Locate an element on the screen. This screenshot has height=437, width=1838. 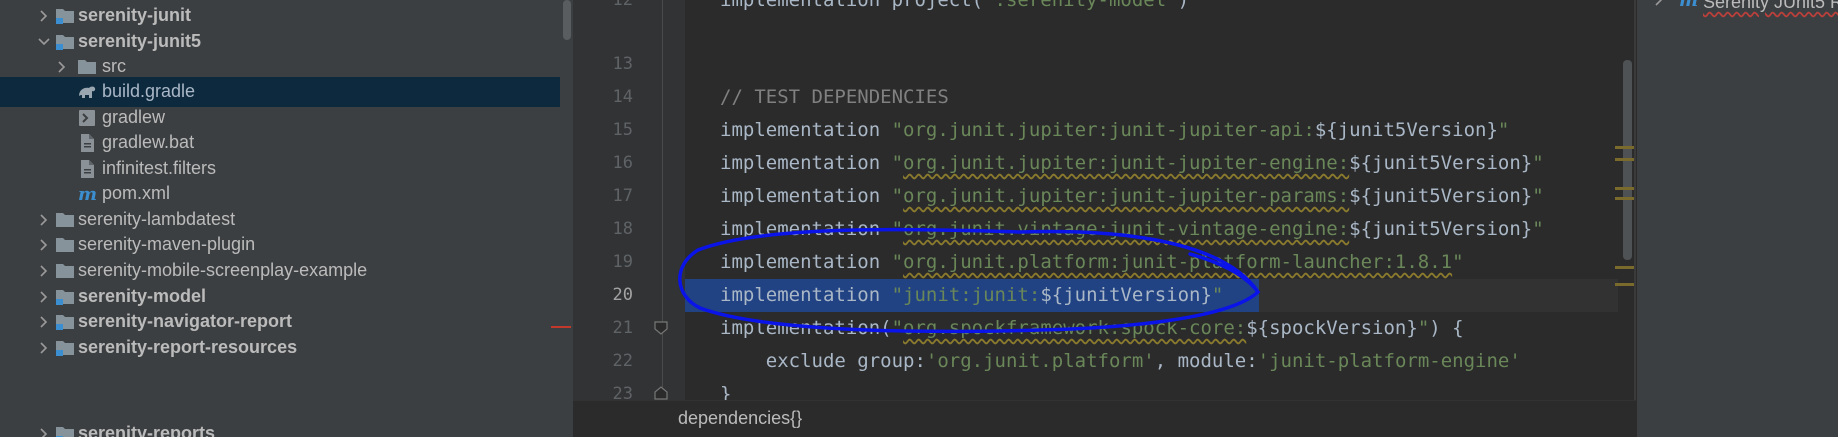
structure-panel: m Serenity JUnit5 R is located at coordinates (1737, 218).